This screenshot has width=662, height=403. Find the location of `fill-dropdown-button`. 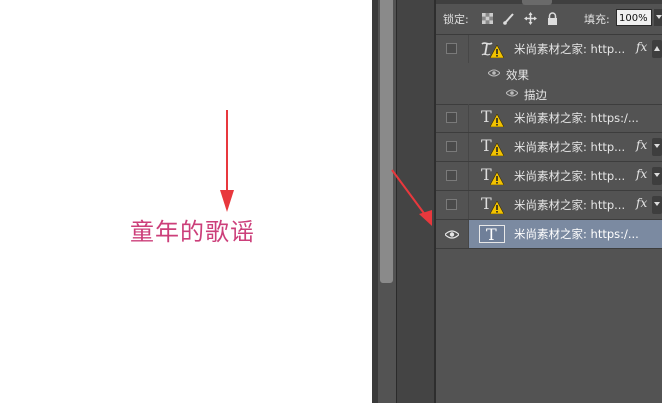

fill-dropdown-button is located at coordinates (658, 17).